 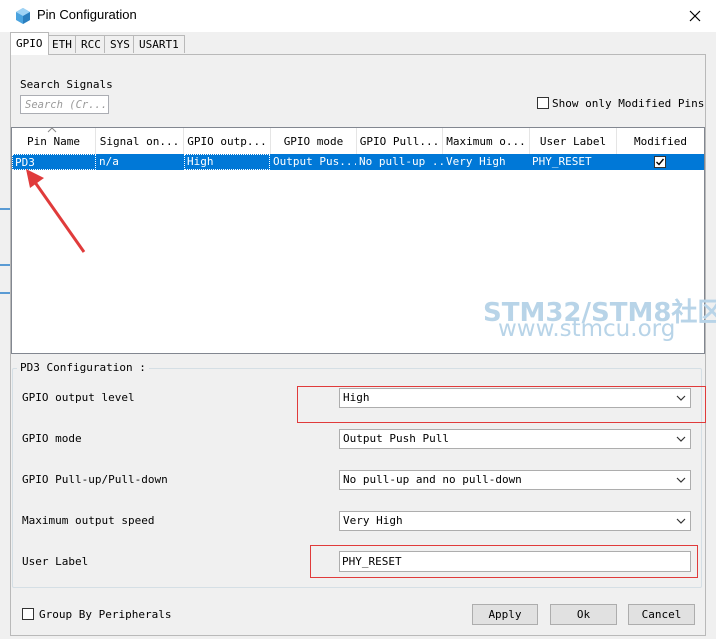 I want to click on cube-icon, so click(x=23, y=16).